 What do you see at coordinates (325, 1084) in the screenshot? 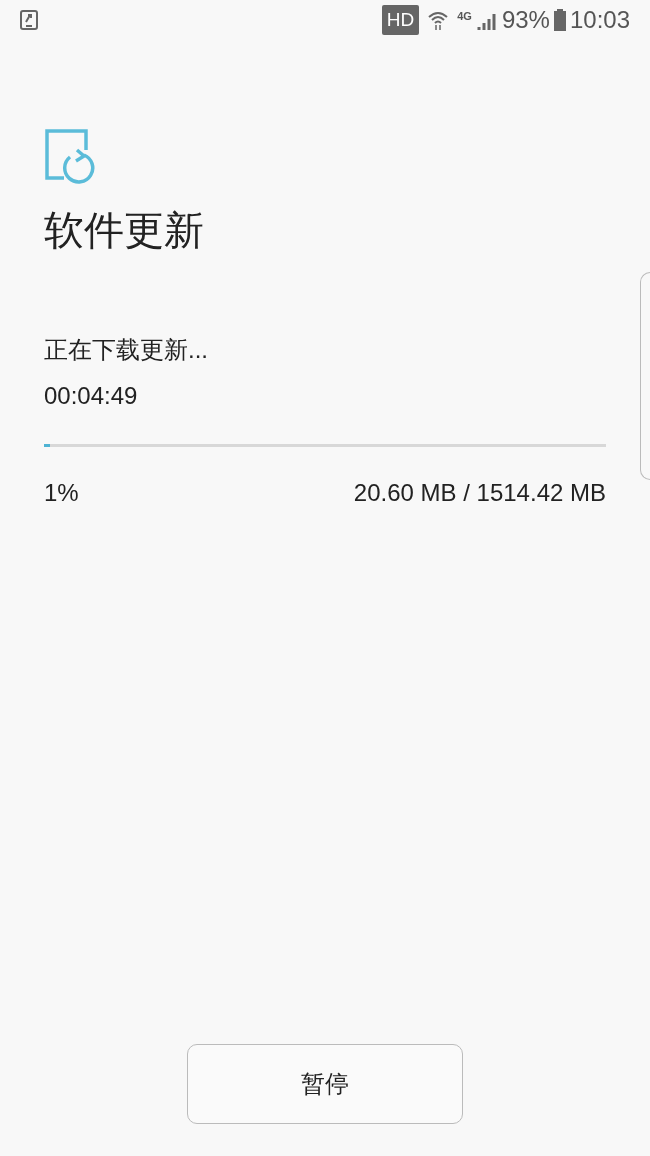
I see `pause-button: 暂停` at bounding box center [325, 1084].